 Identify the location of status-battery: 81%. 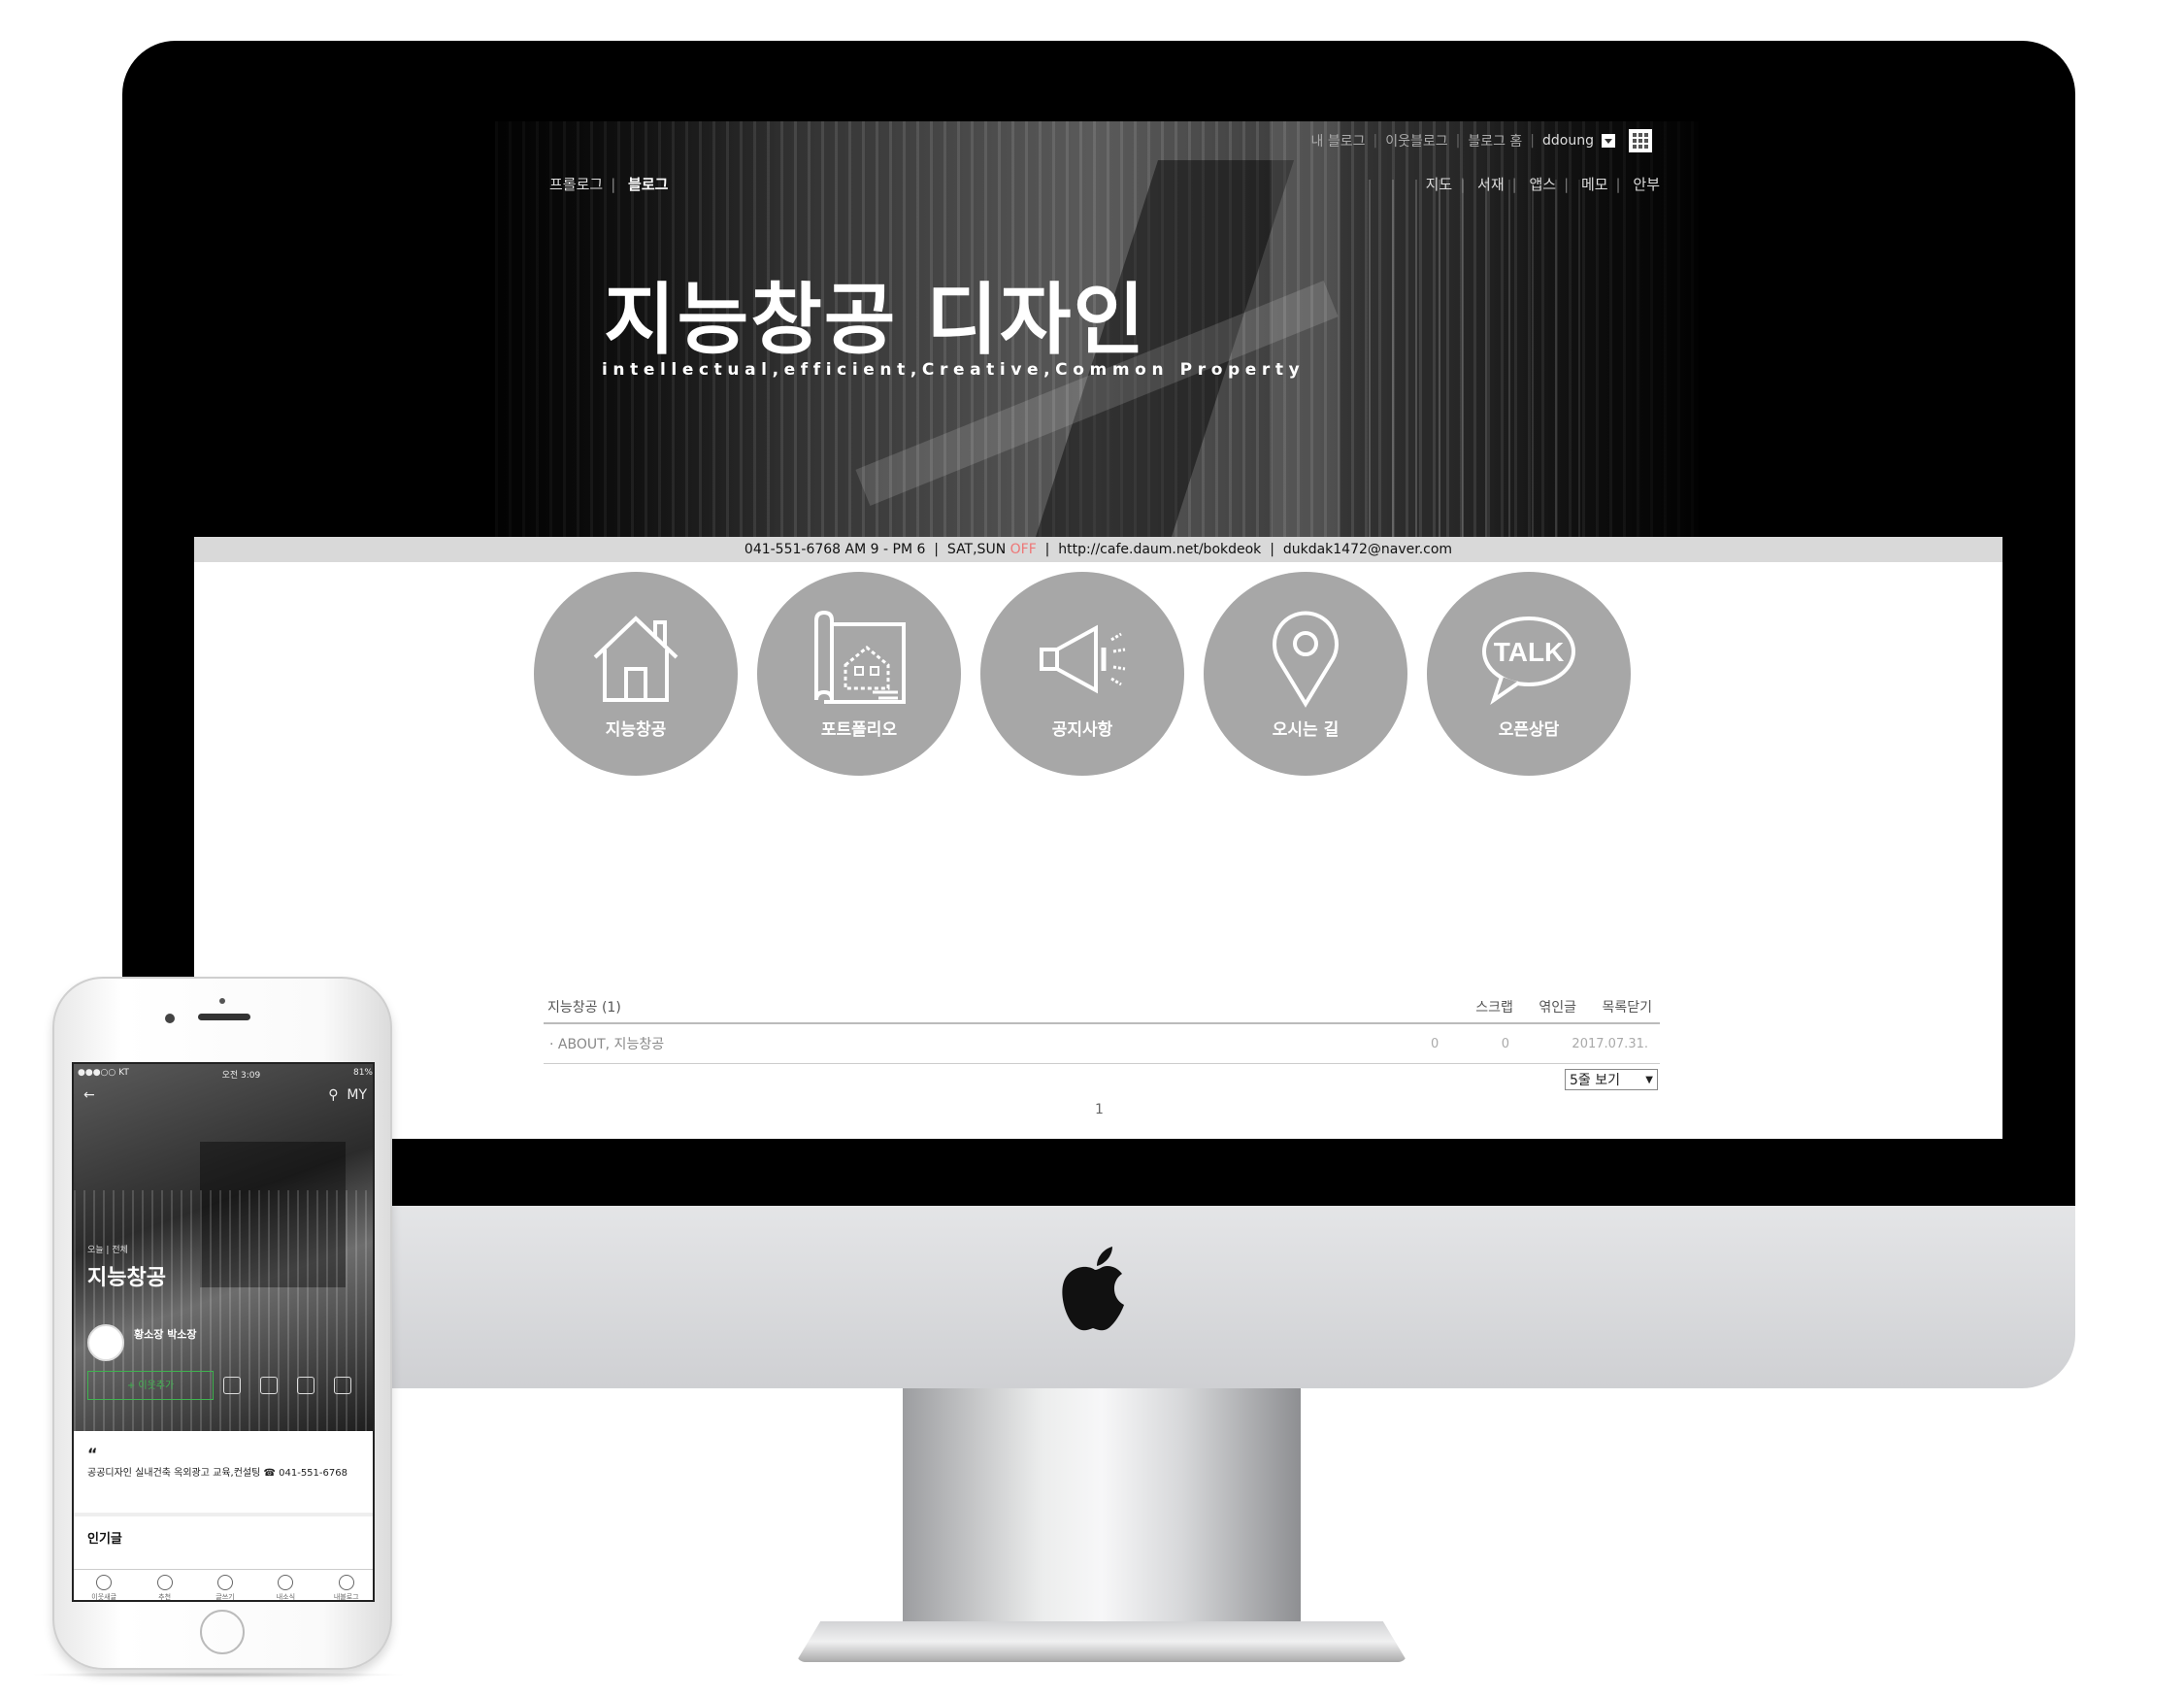
(362, 1073).